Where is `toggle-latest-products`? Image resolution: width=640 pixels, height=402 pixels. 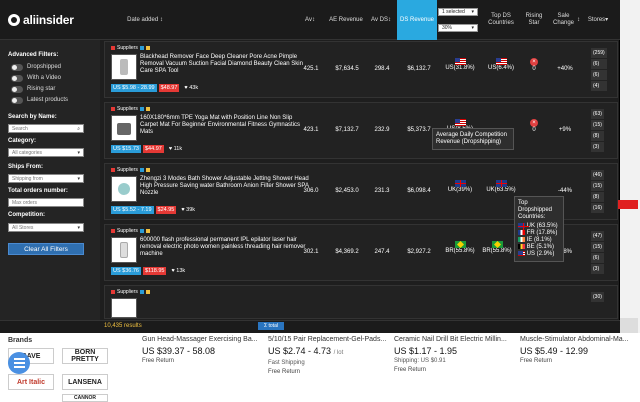 toggle-latest-products is located at coordinates (17, 100).